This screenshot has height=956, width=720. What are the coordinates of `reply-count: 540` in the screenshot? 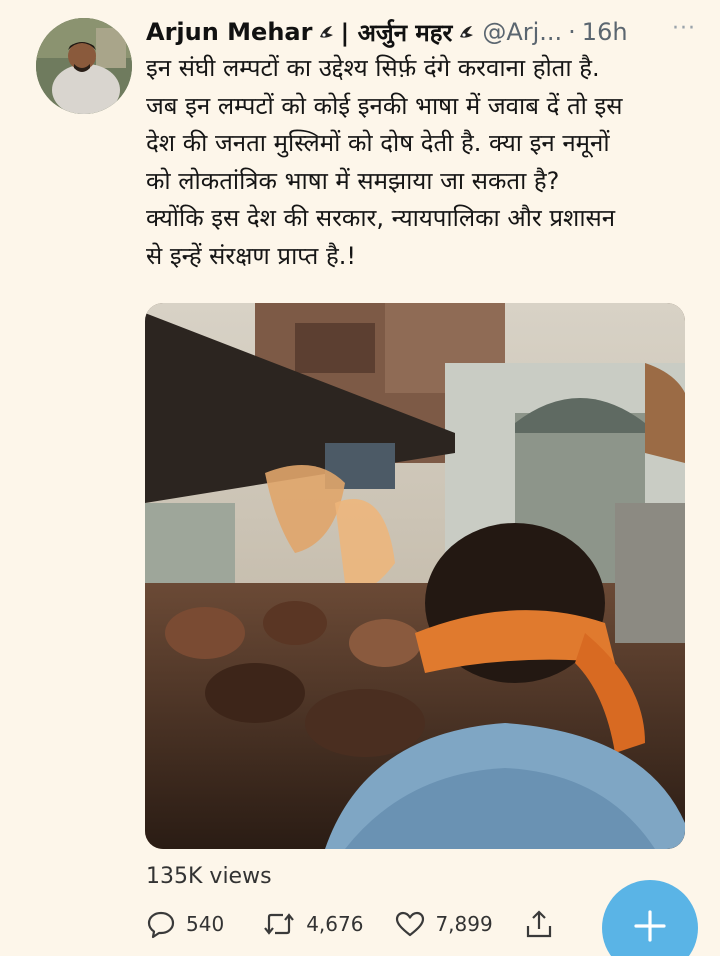 It's located at (205, 924).